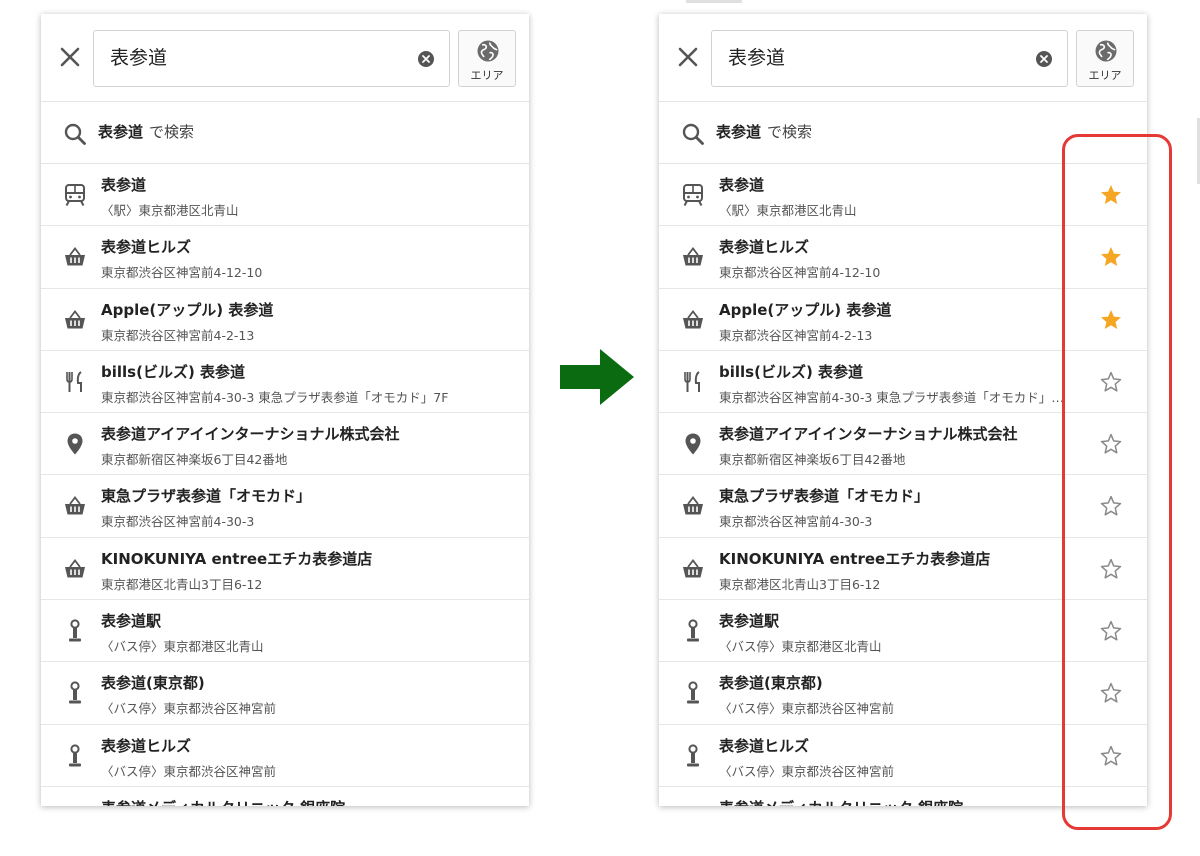 The width and height of the screenshot is (1200, 856). What do you see at coordinates (285, 796) in the screenshot?
I see `result-item: 表参道メディカルクリニック 銀座院` at bounding box center [285, 796].